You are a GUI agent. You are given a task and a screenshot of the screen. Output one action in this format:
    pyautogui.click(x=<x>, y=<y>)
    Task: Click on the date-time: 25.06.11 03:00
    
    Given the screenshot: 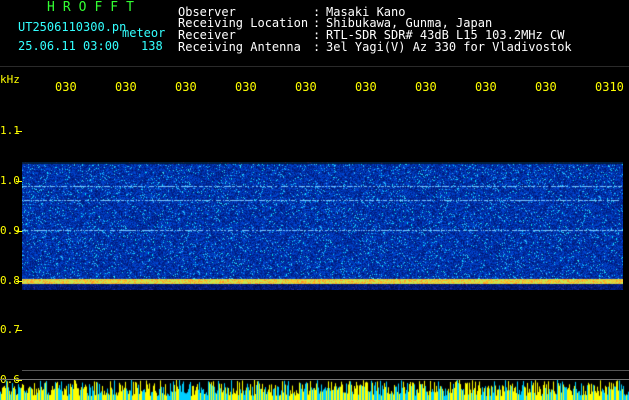 What is the action you would take?
    pyautogui.click(x=69, y=46)
    